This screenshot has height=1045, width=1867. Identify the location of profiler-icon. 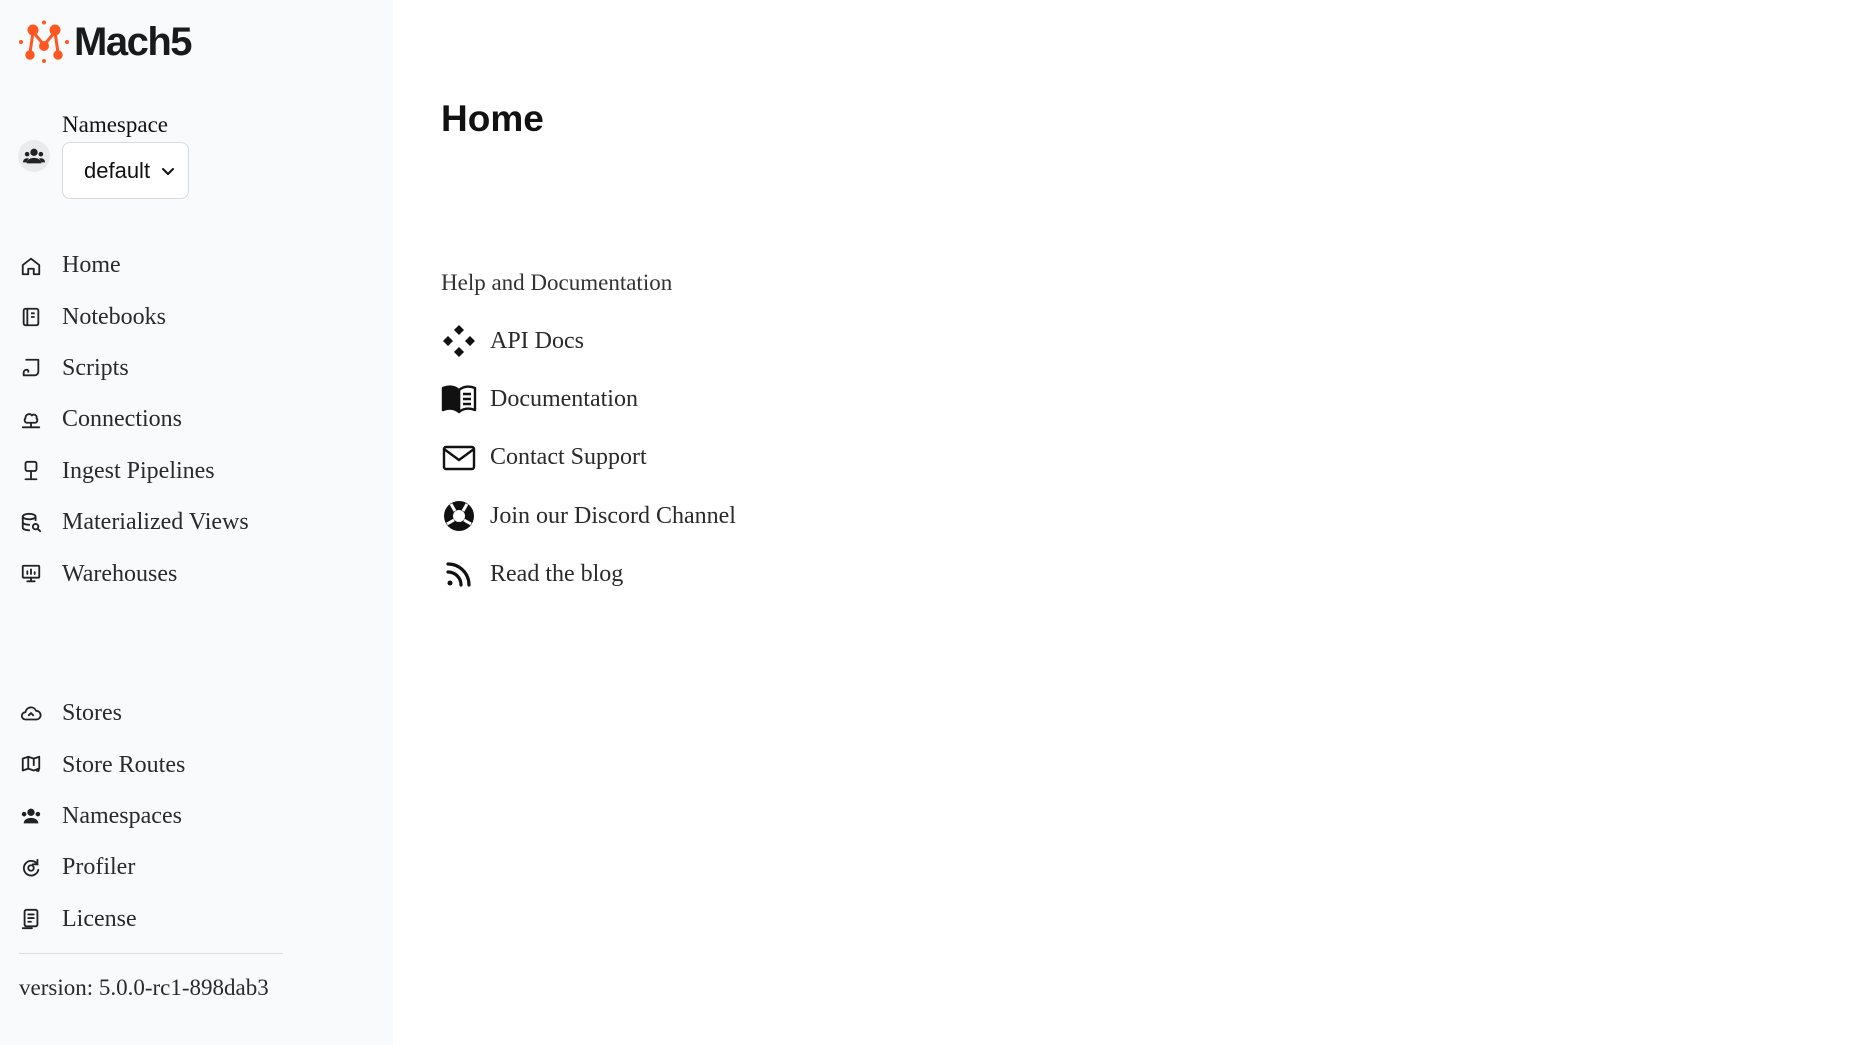
(31, 868).